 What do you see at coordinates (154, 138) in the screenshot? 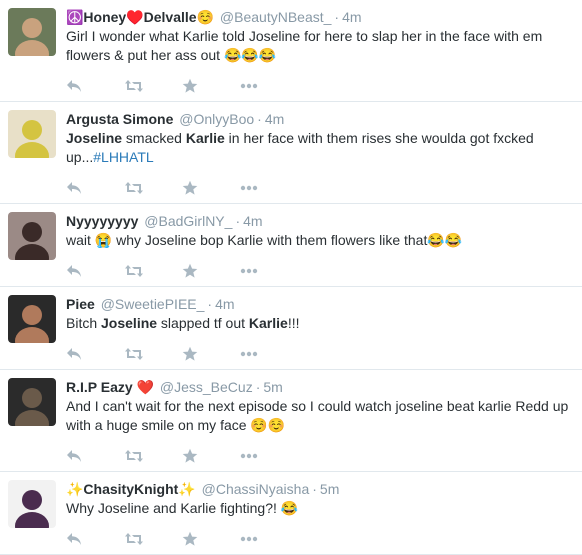
I see `text-segment: smacked` at bounding box center [154, 138].